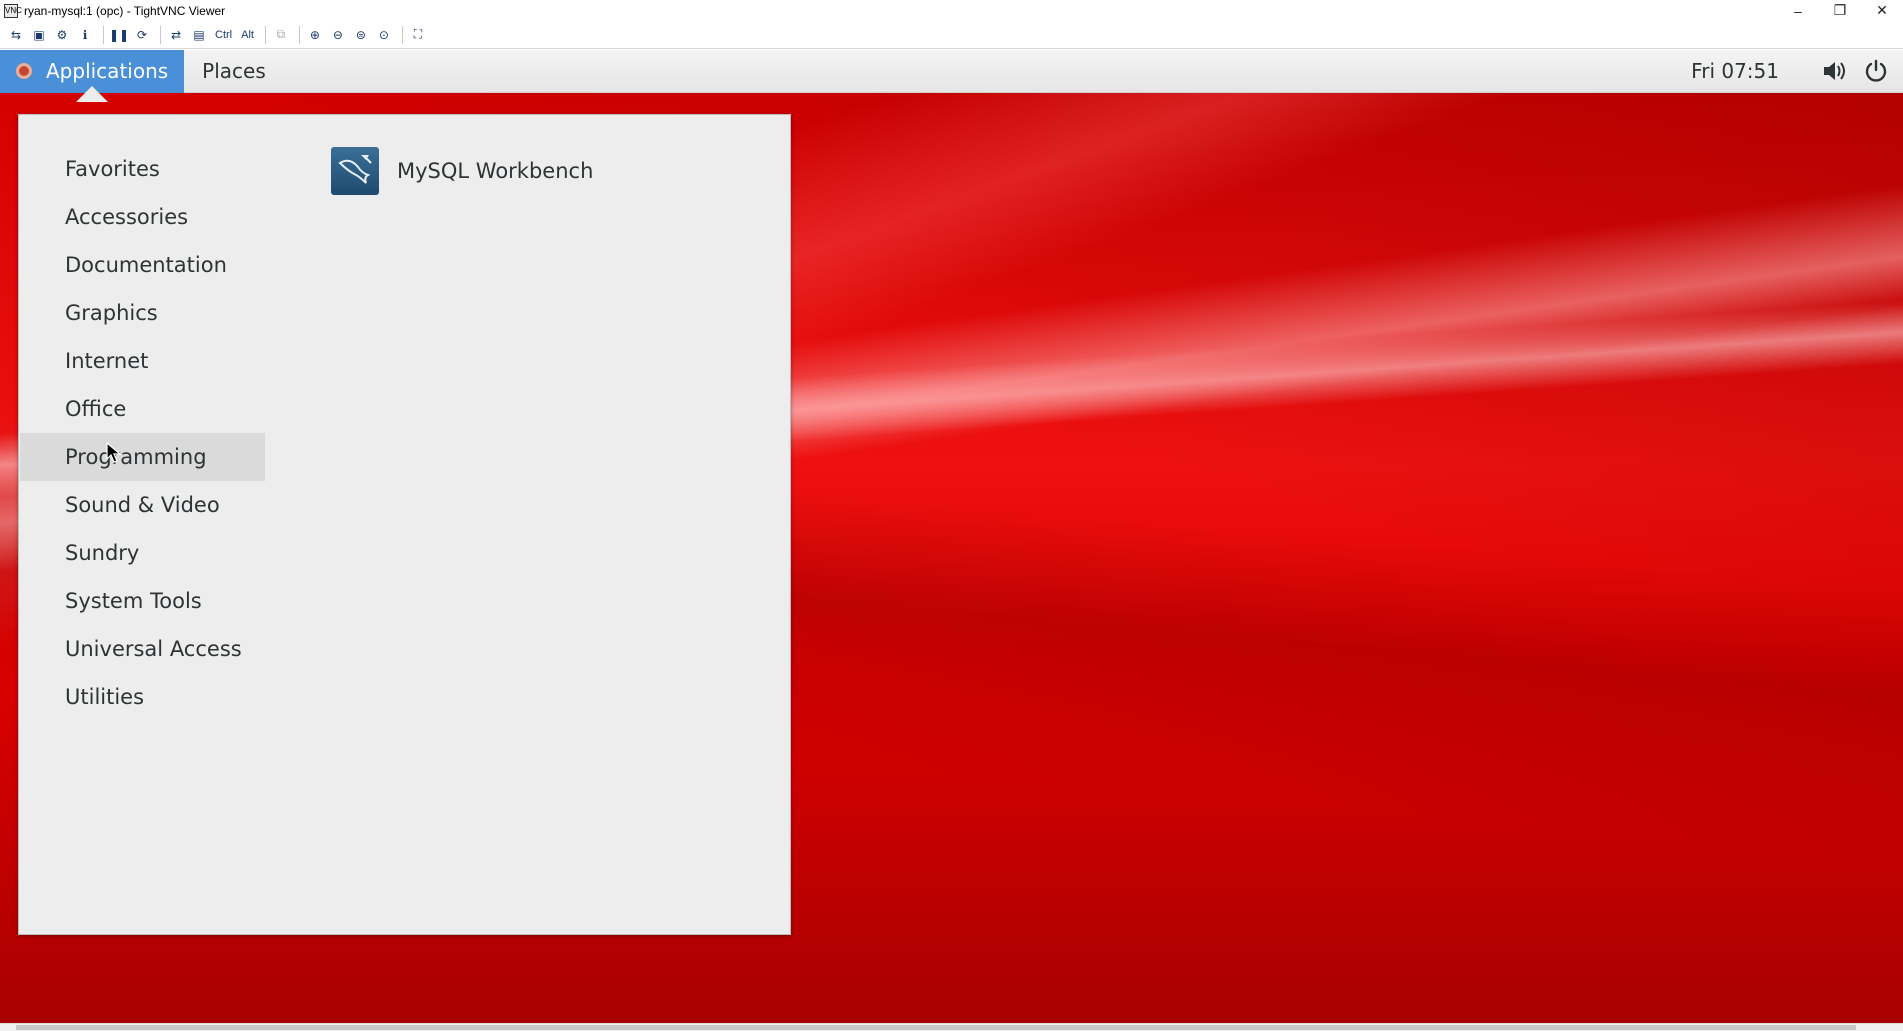 Image resolution: width=1903 pixels, height=1031 pixels. What do you see at coordinates (361, 35) in the screenshot?
I see `zoom-100-icon: ⊜` at bounding box center [361, 35].